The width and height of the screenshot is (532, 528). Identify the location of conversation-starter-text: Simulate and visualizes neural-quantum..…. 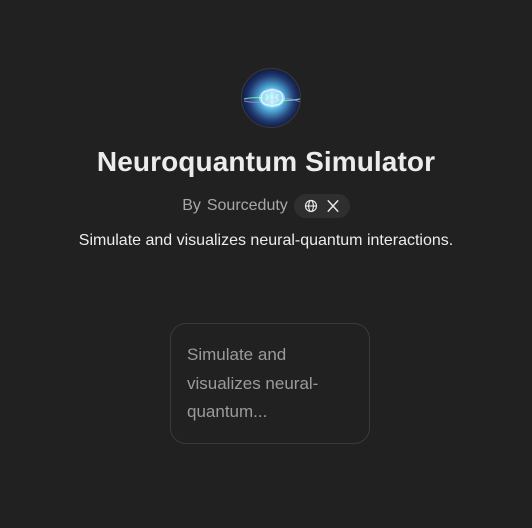
(253, 383).